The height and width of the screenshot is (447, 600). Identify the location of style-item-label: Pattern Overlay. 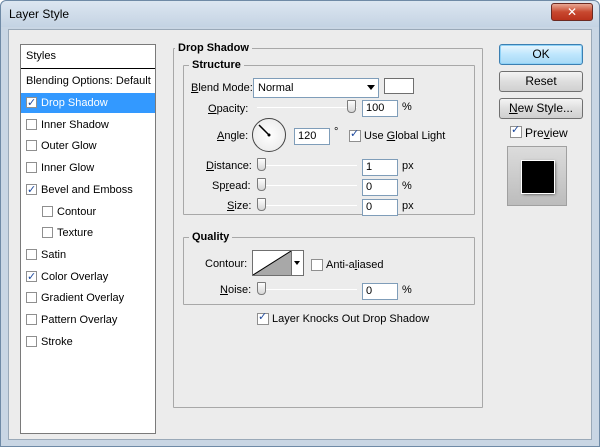
(79, 320).